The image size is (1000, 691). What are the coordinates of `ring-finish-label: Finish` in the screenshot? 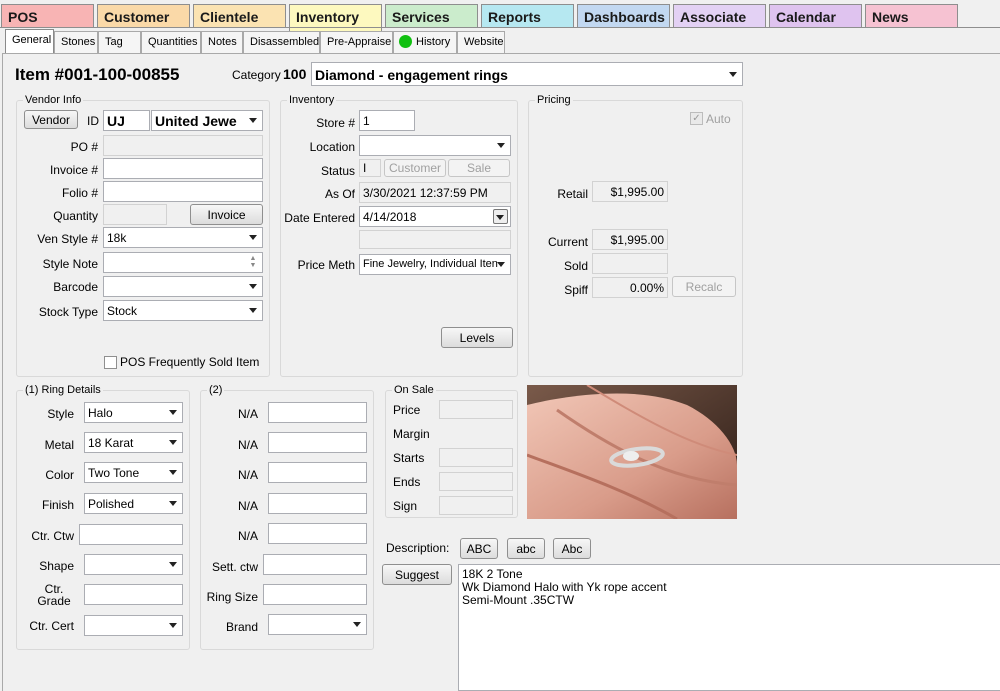 It's located at (57, 505).